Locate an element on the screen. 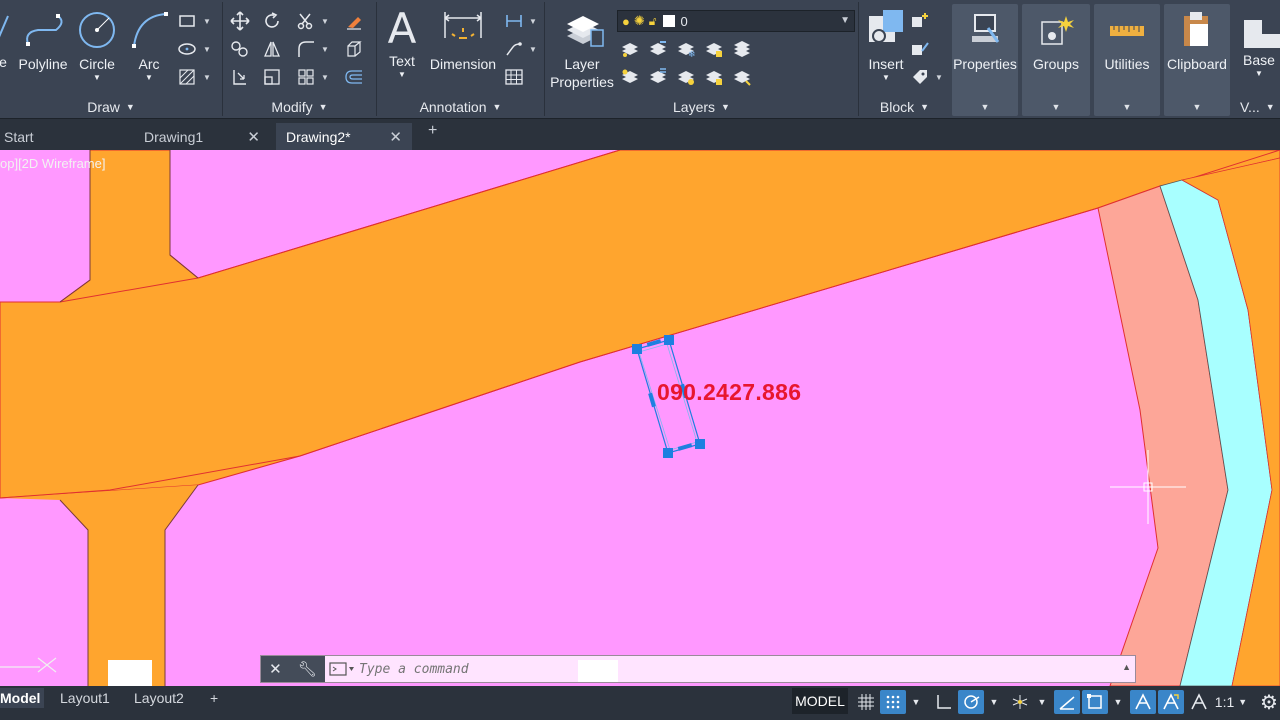  utilities-panel-button: Utilities ▼ is located at coordinates (1127, 60).